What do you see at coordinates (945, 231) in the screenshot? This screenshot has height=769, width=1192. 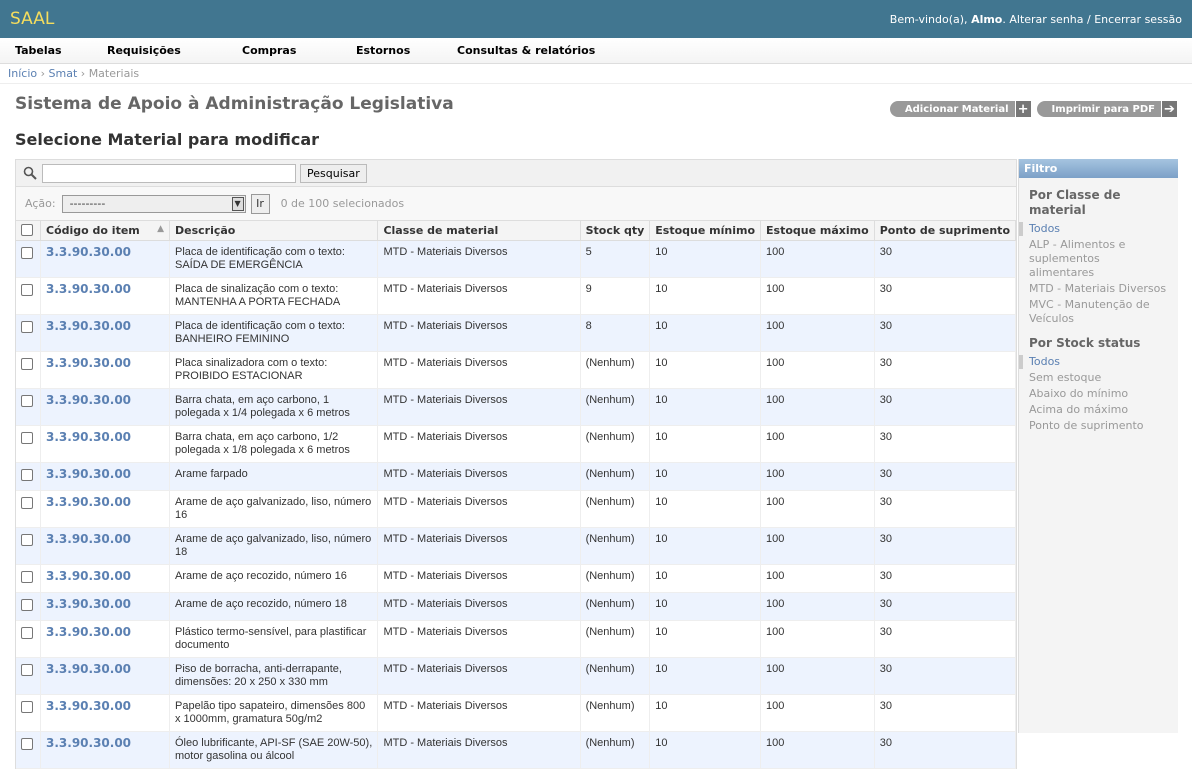 I see `col-header-supply: Ponto de suprimento` at bounding box center [945, 231].